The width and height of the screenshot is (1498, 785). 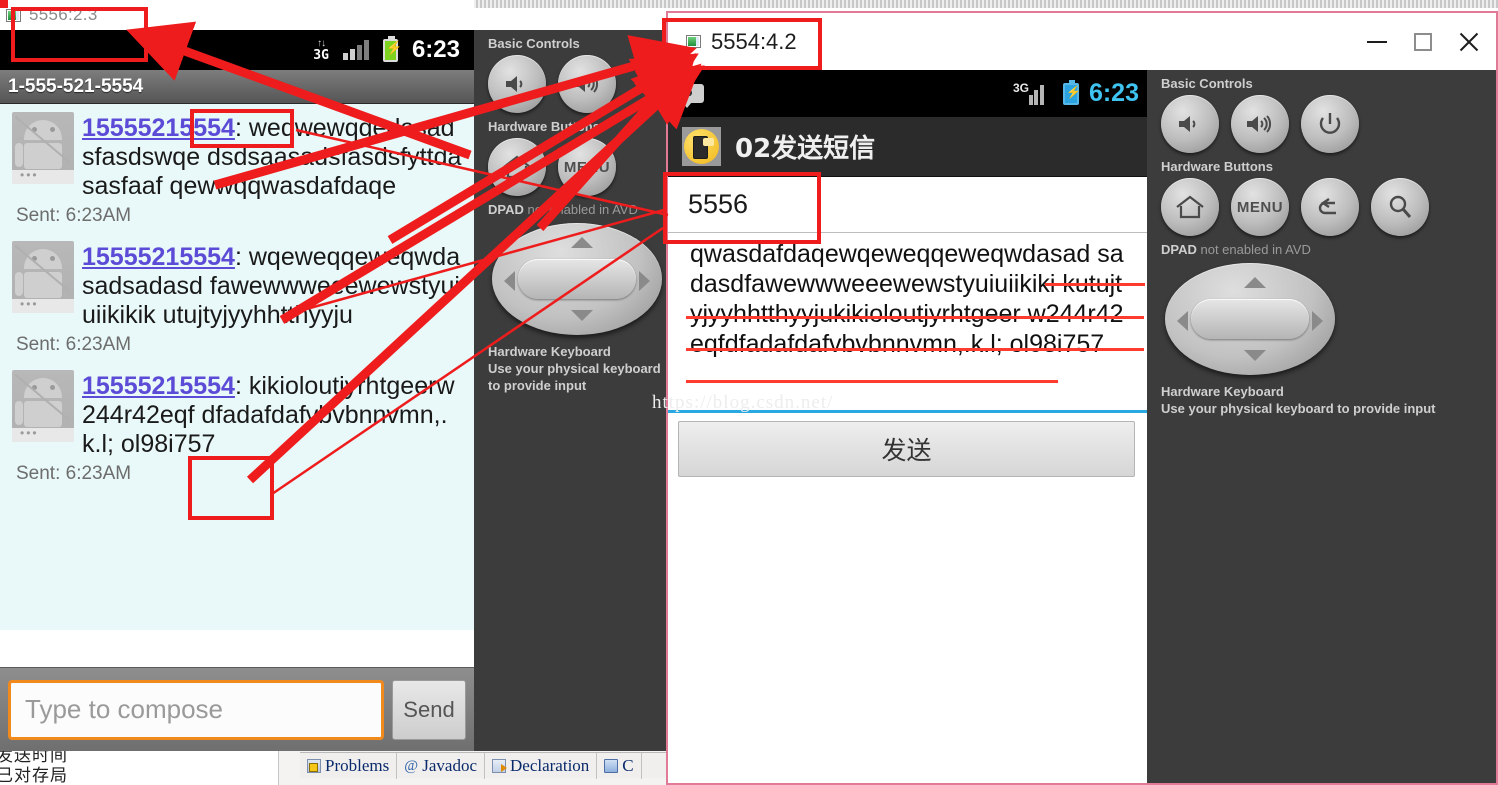 What do you see at coordinates (509, 281) in the screenshot?
I see `dpad-left-icon-left` at bounding box center [509, 281].